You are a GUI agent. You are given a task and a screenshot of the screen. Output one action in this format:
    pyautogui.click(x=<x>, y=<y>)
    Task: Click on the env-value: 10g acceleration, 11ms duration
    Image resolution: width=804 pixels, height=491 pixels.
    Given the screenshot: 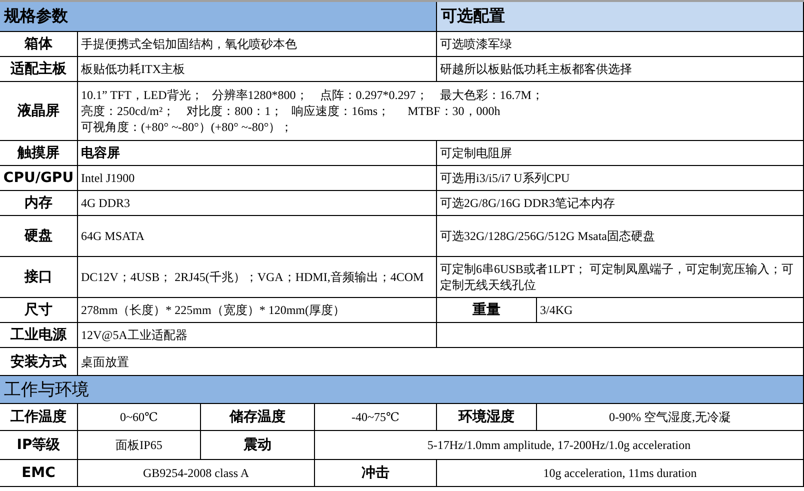 What is the action you would take?
    pyautogui.click(x=620, y=473)
    